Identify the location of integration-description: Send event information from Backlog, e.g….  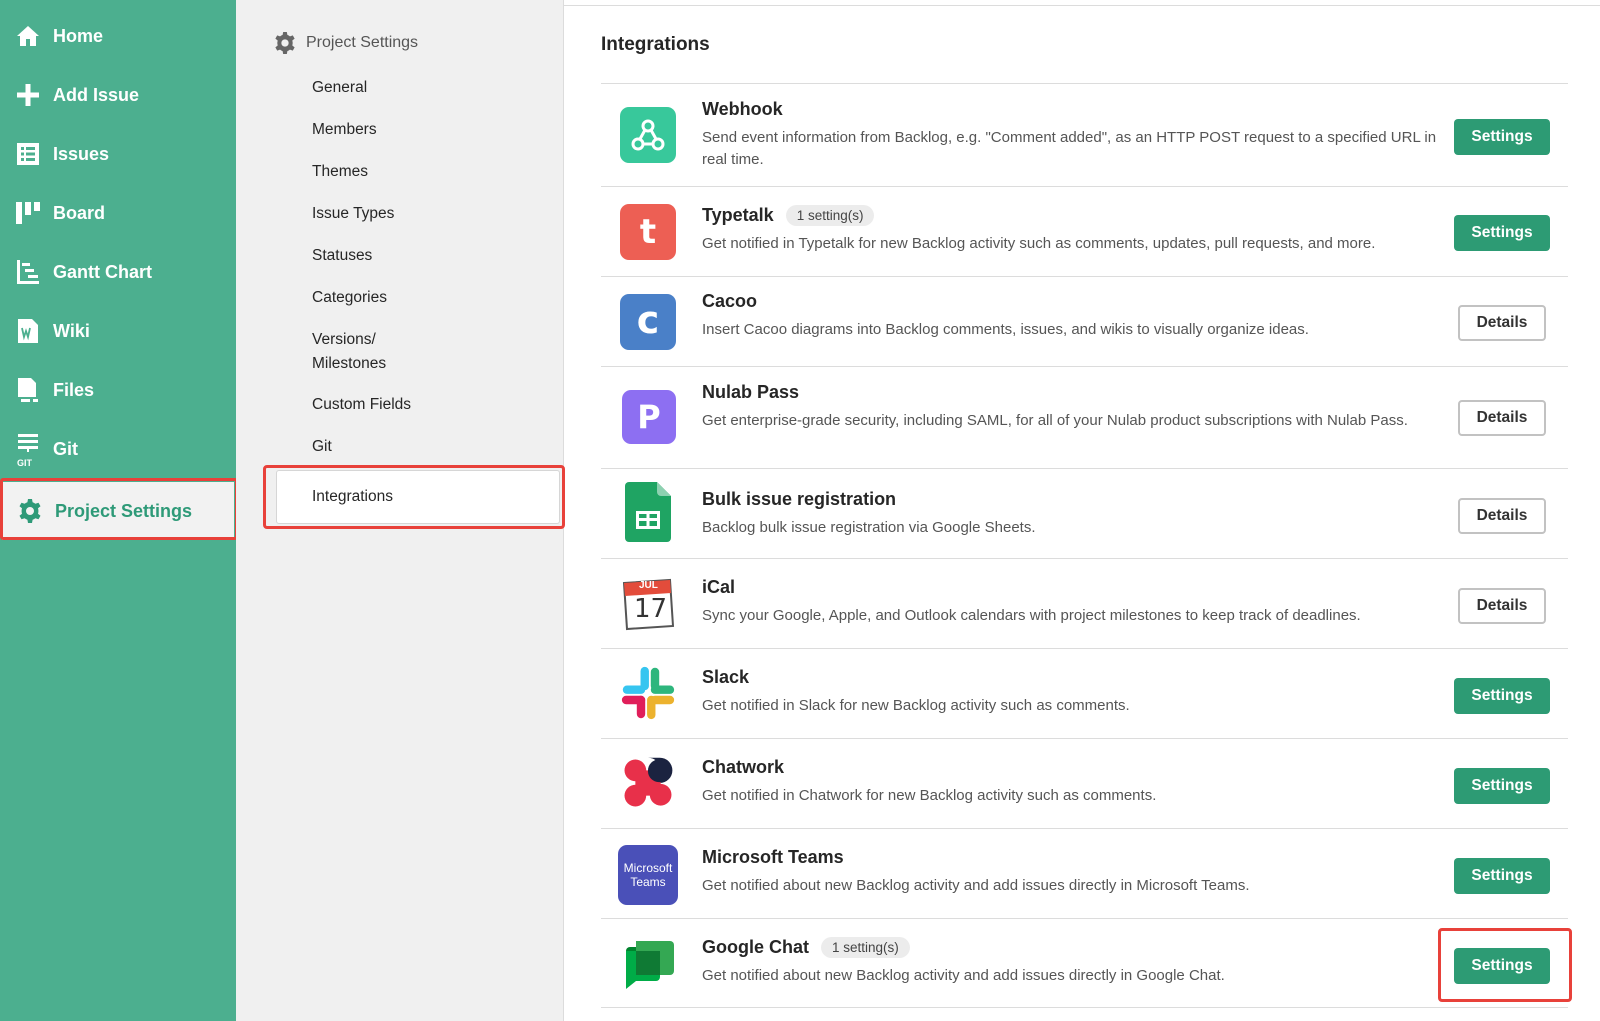
(1069, 148).